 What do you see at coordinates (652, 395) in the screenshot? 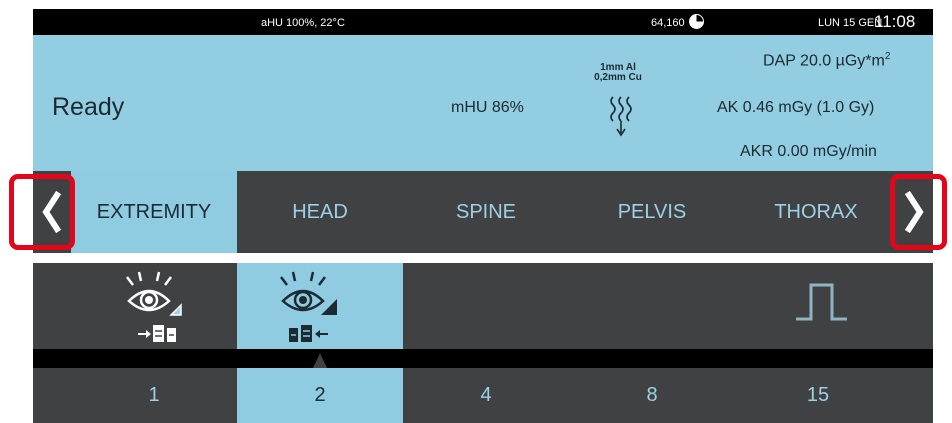
I see `pulse-rate-8: 8` at bounding box center [652, 395].